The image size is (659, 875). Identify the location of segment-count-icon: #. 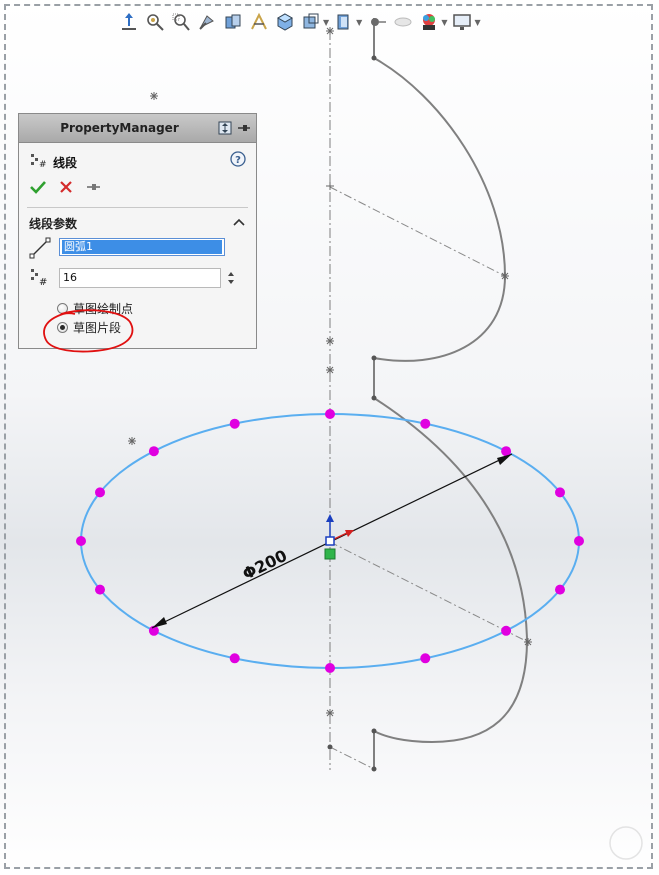
(40, 278).